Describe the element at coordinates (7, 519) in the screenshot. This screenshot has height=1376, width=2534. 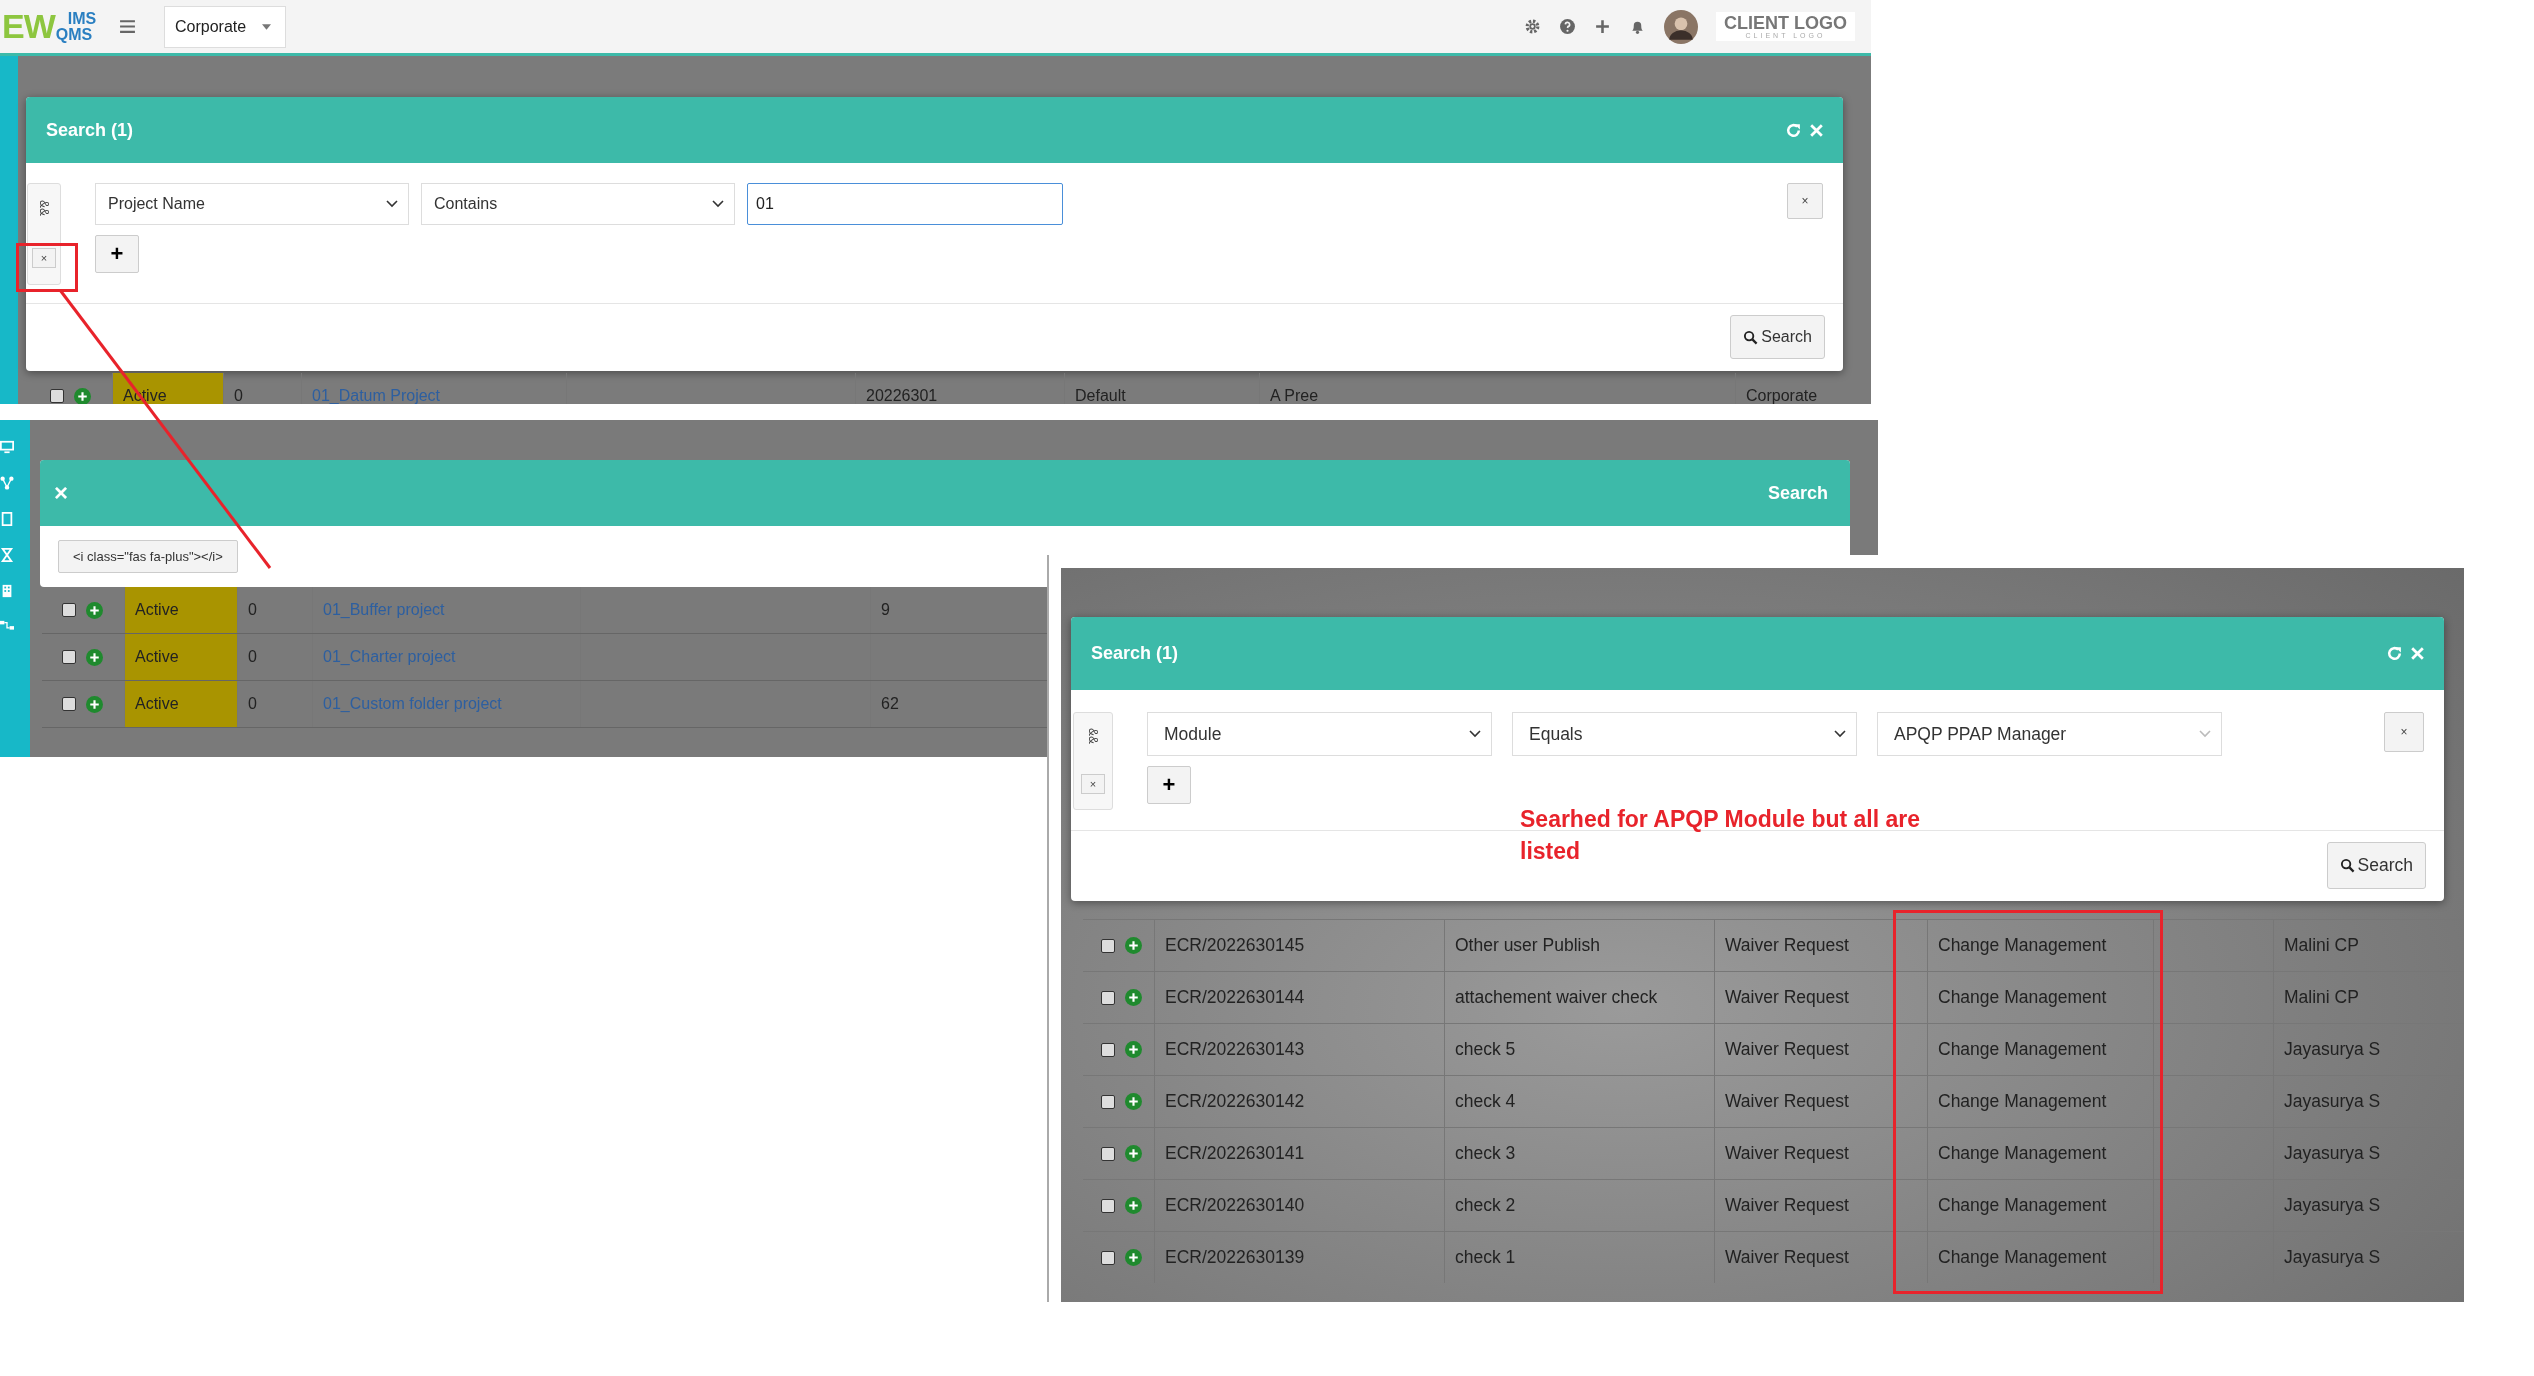
I see `document-icon` at that location.